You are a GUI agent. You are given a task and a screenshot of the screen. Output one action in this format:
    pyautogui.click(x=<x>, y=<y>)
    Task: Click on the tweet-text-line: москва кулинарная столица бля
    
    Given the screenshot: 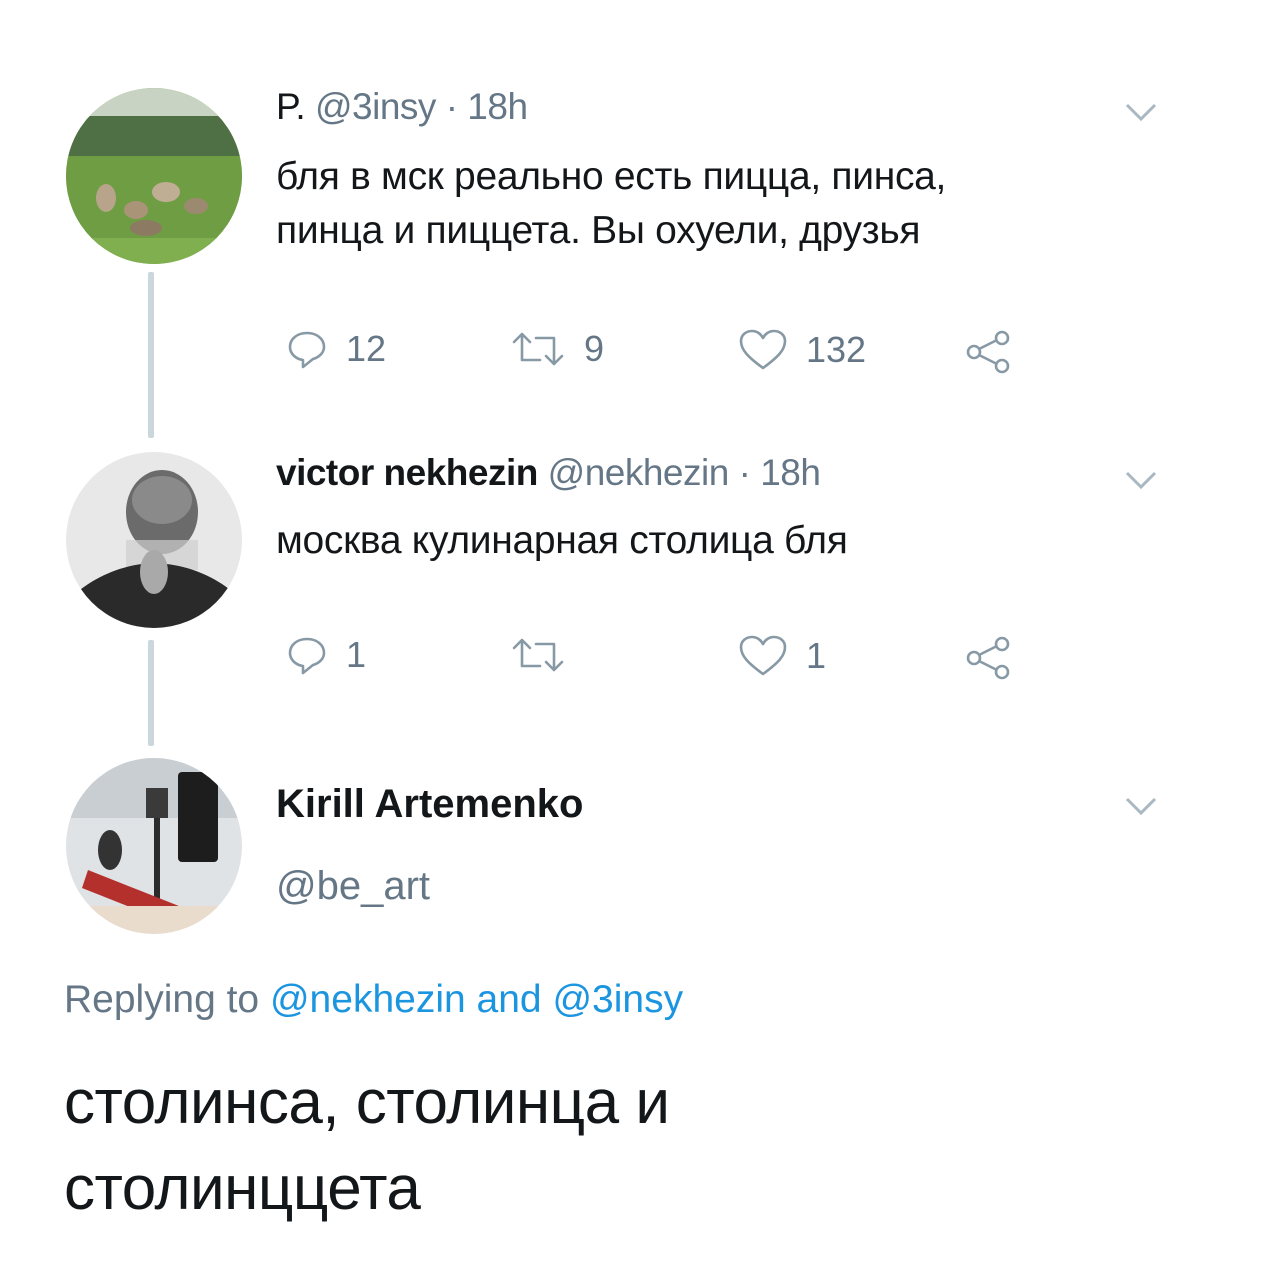 What is the action you would take?
    pyautogui.click(x=562, y=540)
    